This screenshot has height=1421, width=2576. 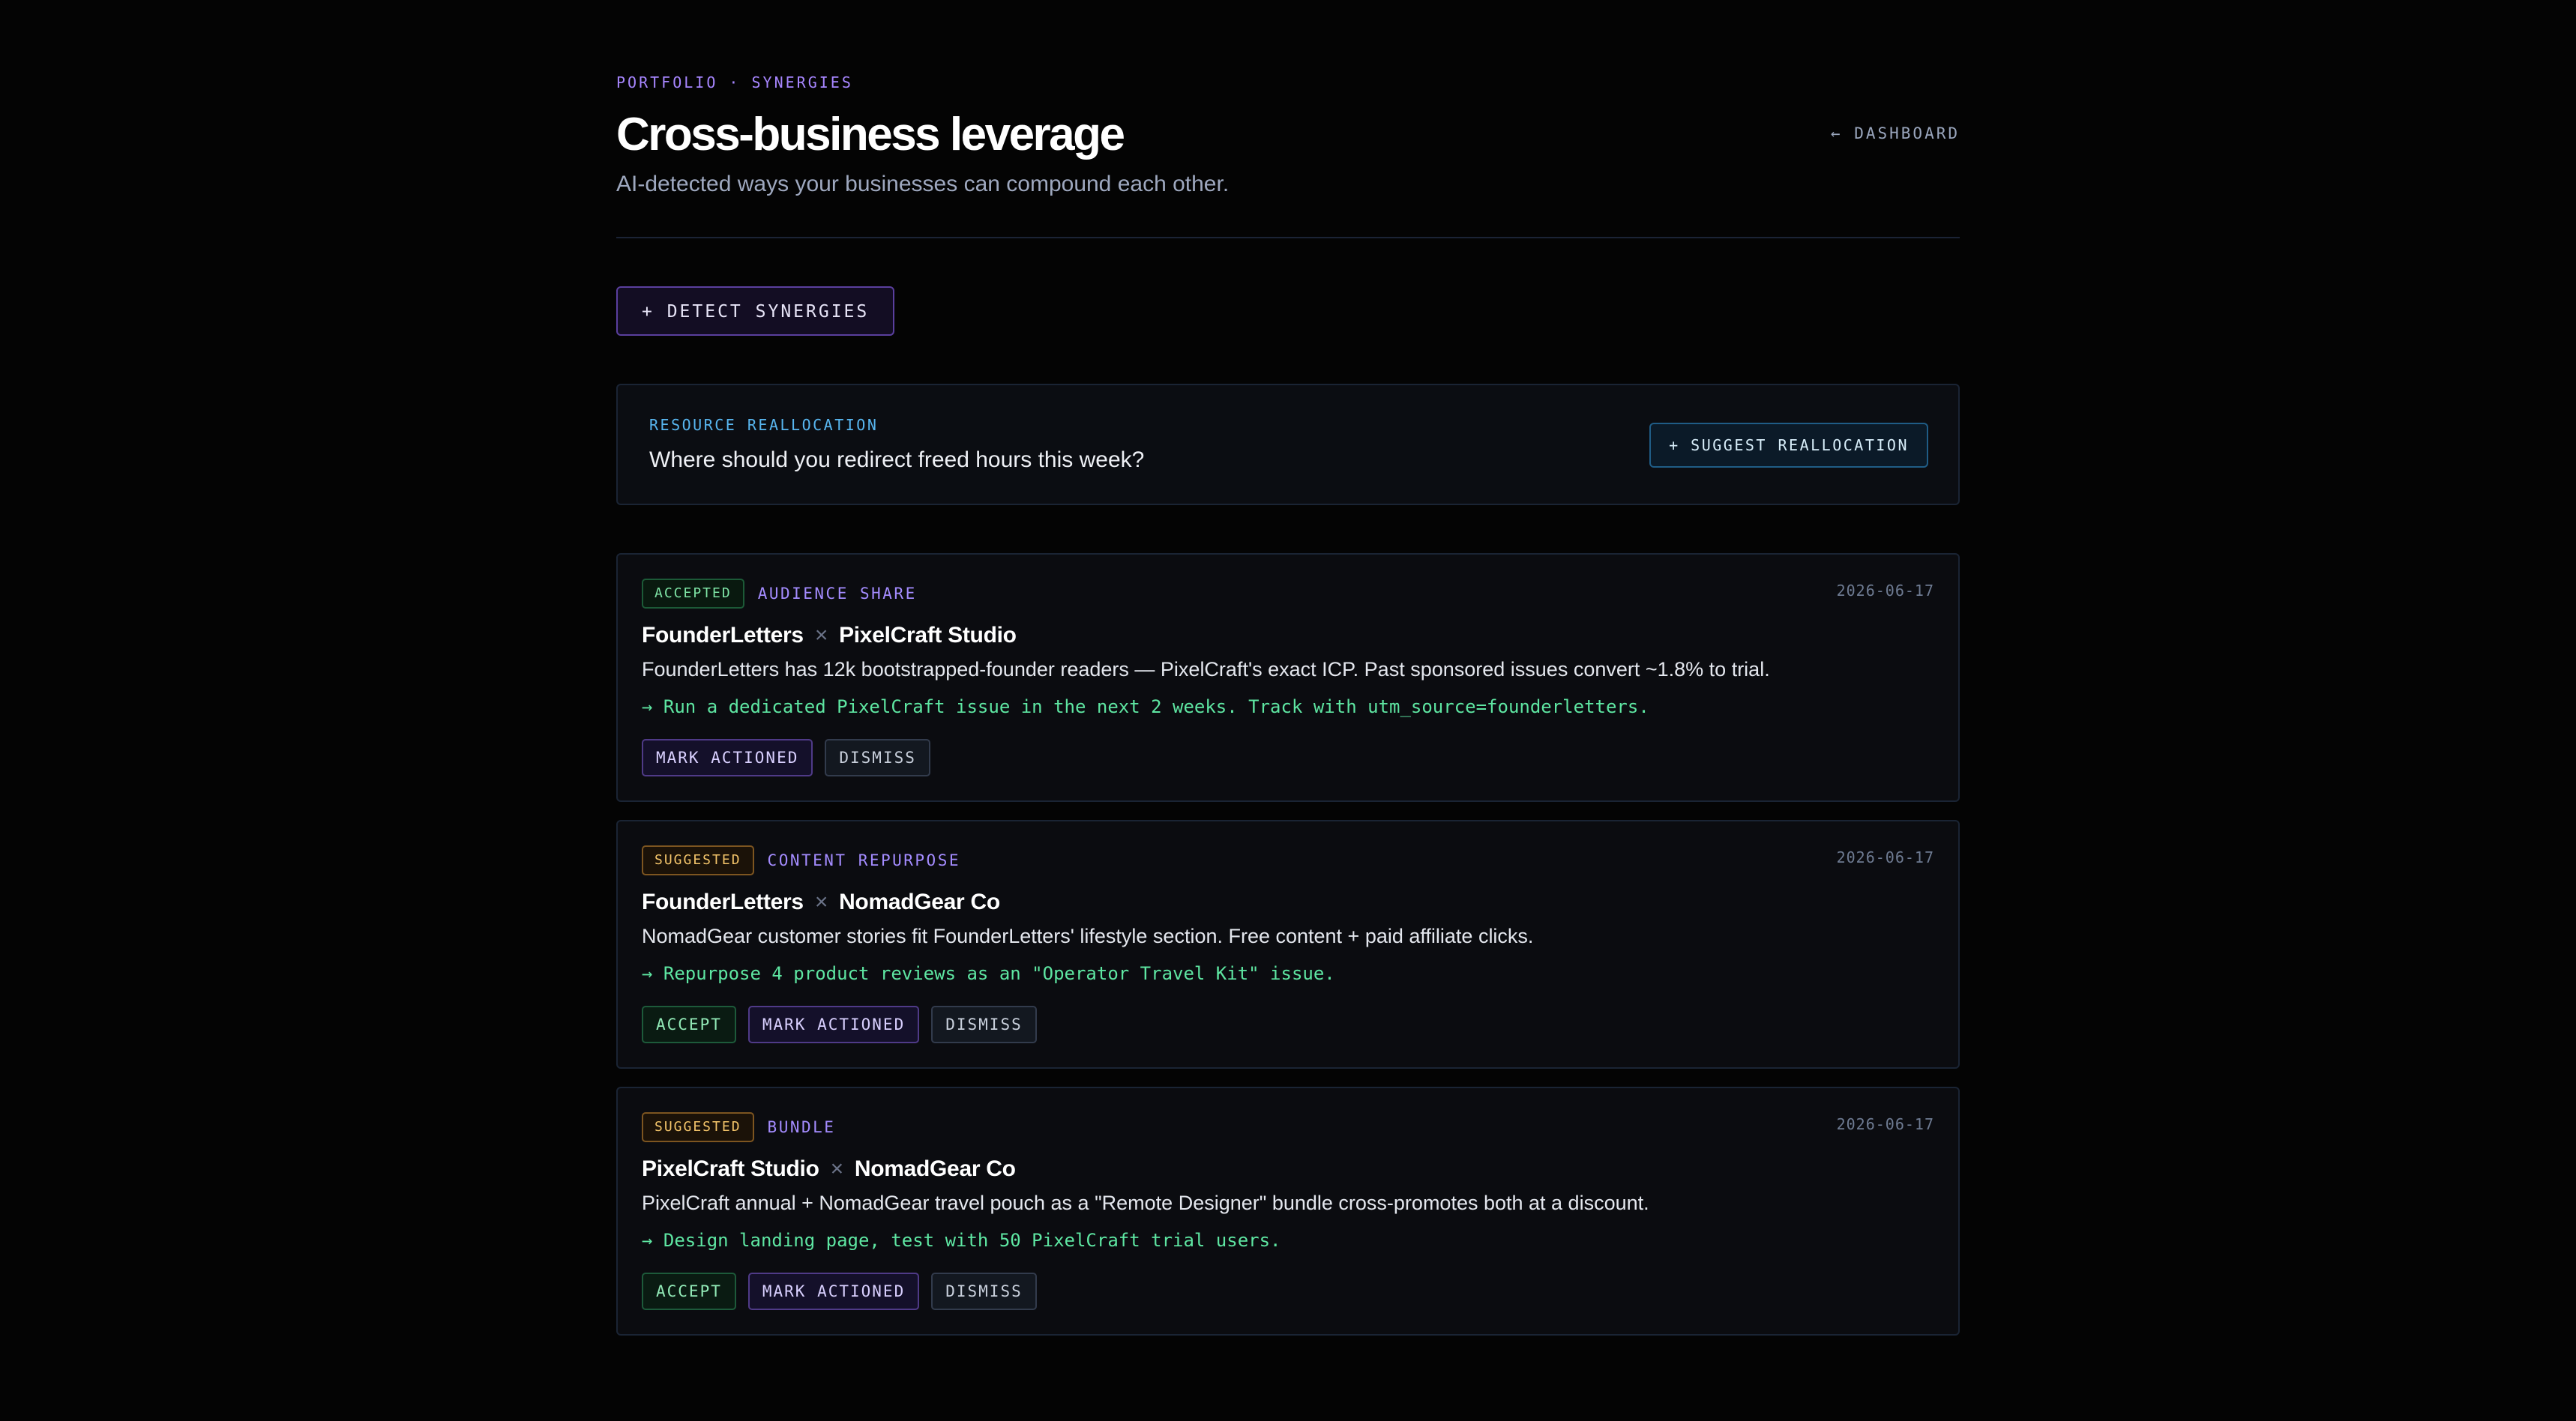 I want to click on suggest-reallocation-button: + SUGGEST REALLOCATION, so click(x=1789, y=445).